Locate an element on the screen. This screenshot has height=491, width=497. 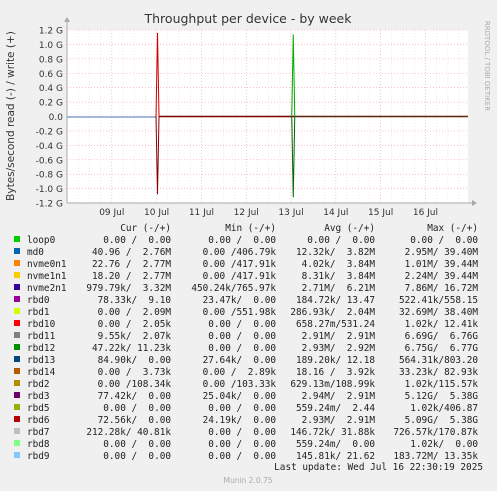
legend-value-cur: 212.28k/ 40.81k is located at coordinates (128, 432).